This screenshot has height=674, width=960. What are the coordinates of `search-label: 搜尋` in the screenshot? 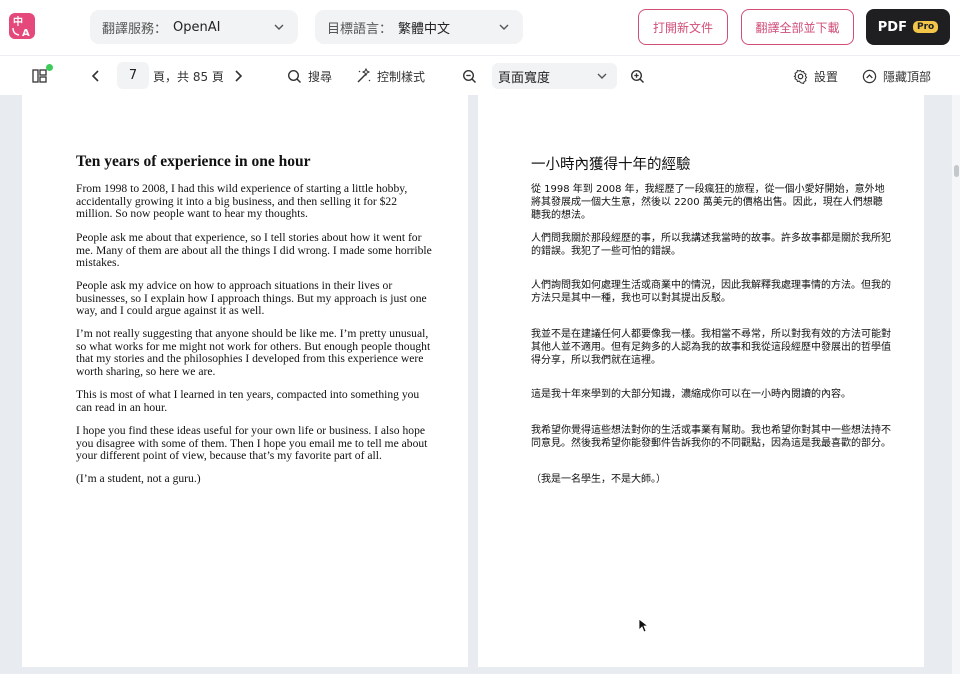 It's located at (320, 76).